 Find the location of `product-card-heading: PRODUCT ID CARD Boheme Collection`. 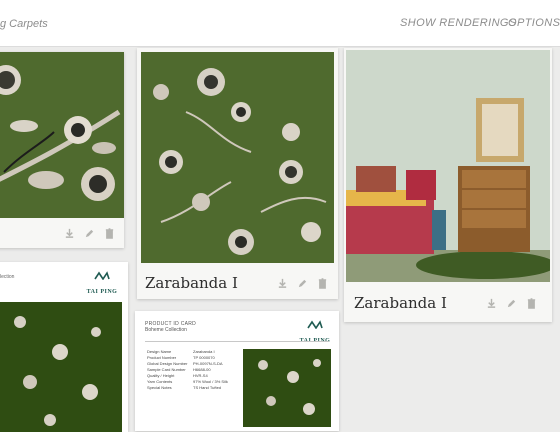

product-card-heading: PRODUCT ID CARD Boheme Collection is located at coordinates (170, 327).